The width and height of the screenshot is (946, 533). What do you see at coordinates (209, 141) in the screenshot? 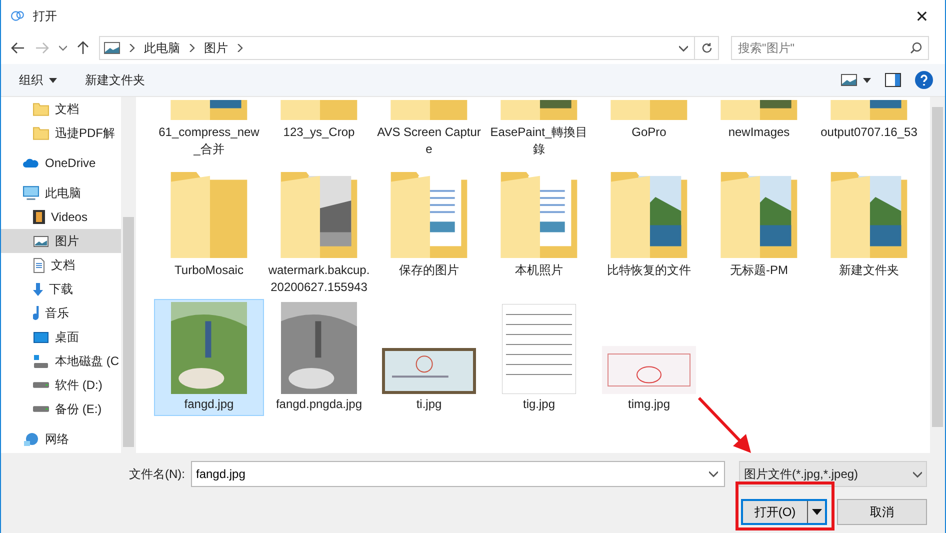
I see `file-name: 61_compress_new_合并` at bounding box center [209, 141].